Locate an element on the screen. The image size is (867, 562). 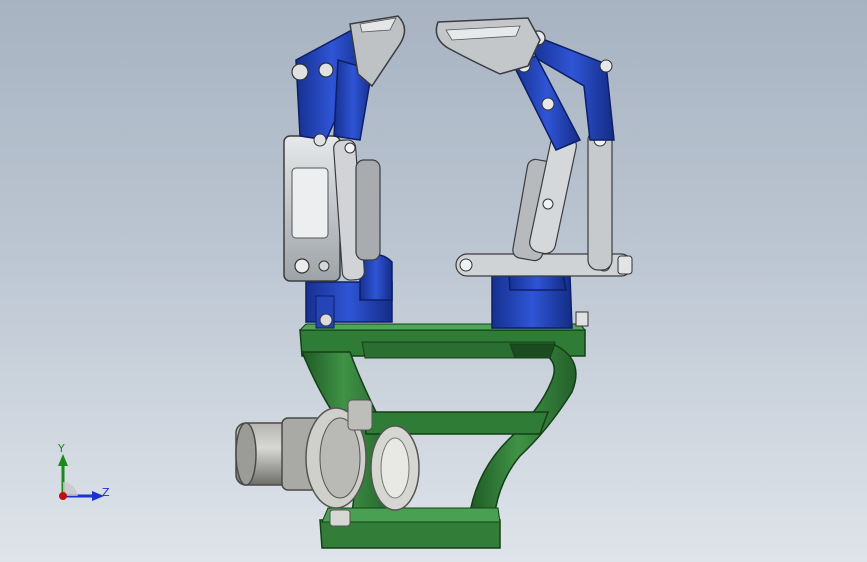
axis-z-label: Z is located at coordinates (106, 492).